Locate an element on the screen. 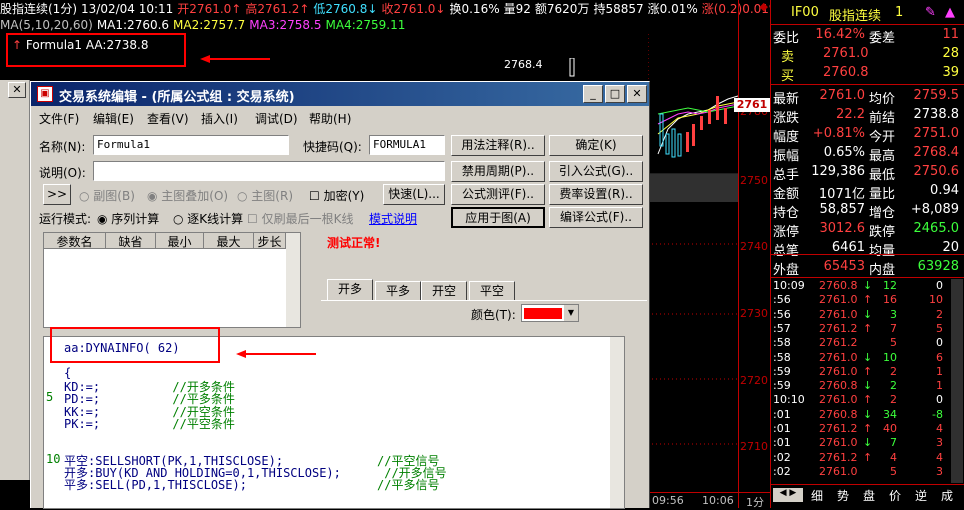 The height and width of the screenshot is (510, 964). minimize-button: _ is located at coordinates (593, 94).